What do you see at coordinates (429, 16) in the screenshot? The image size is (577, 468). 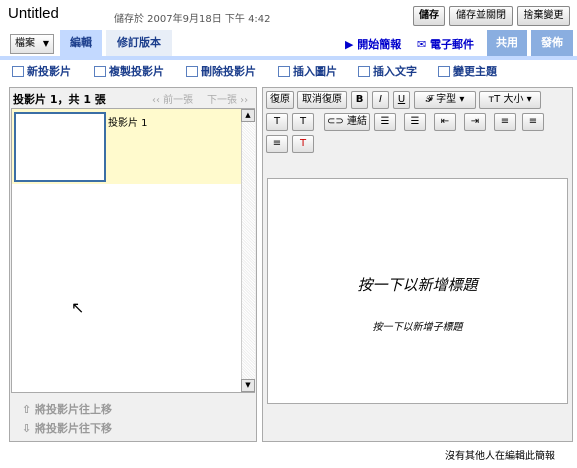 I see `save-button: 儲存` at bounding box center [429, 16].